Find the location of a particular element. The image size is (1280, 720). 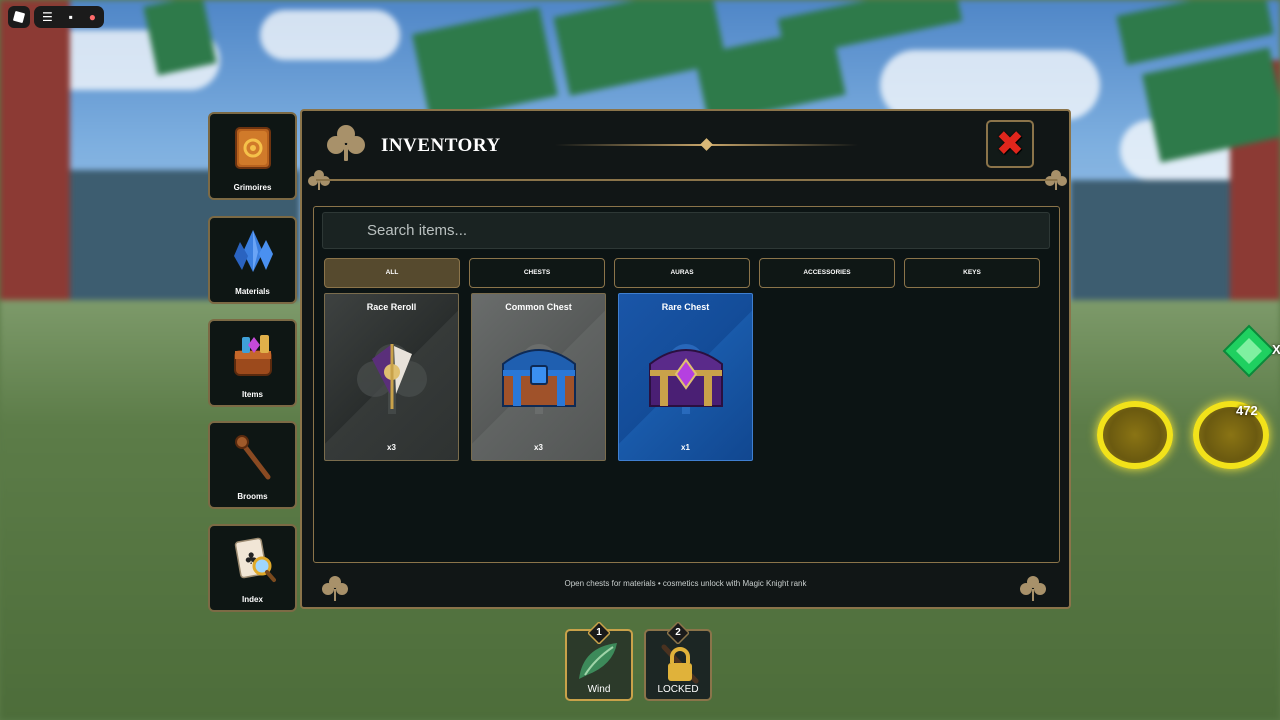

sidebar-item-grimoires: Grimoires is located at coordinates (252, 156).